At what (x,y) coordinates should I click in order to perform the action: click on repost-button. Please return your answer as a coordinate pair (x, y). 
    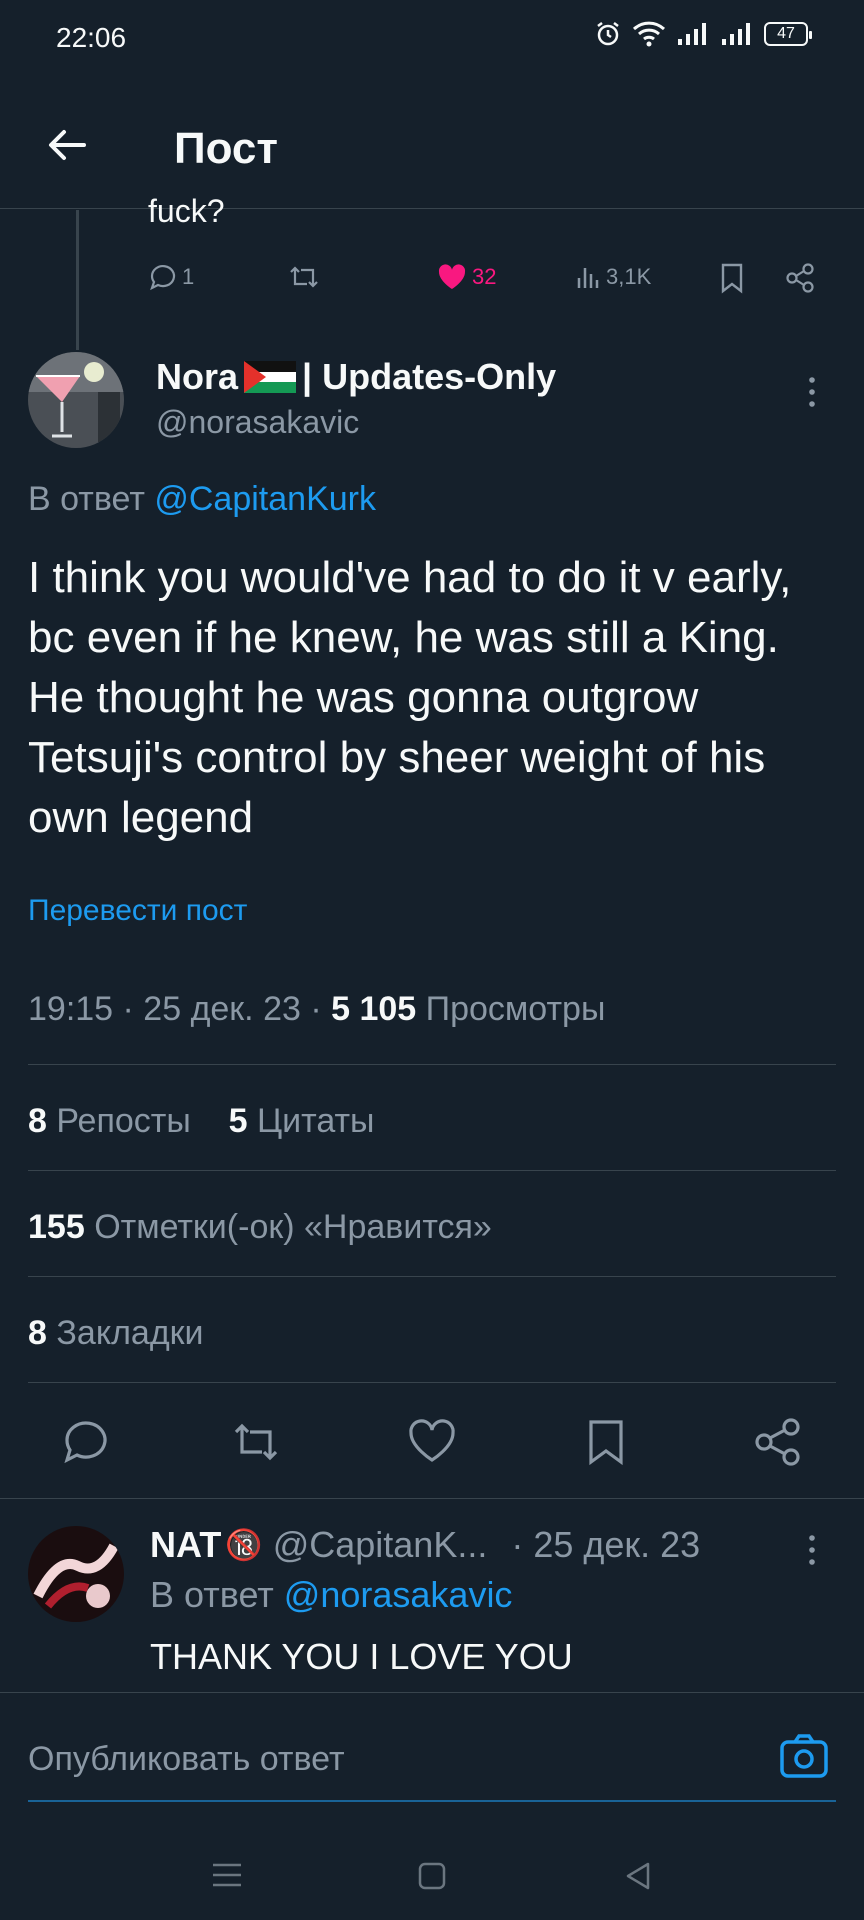
    Looking at the image, I should click on (256, 1442).